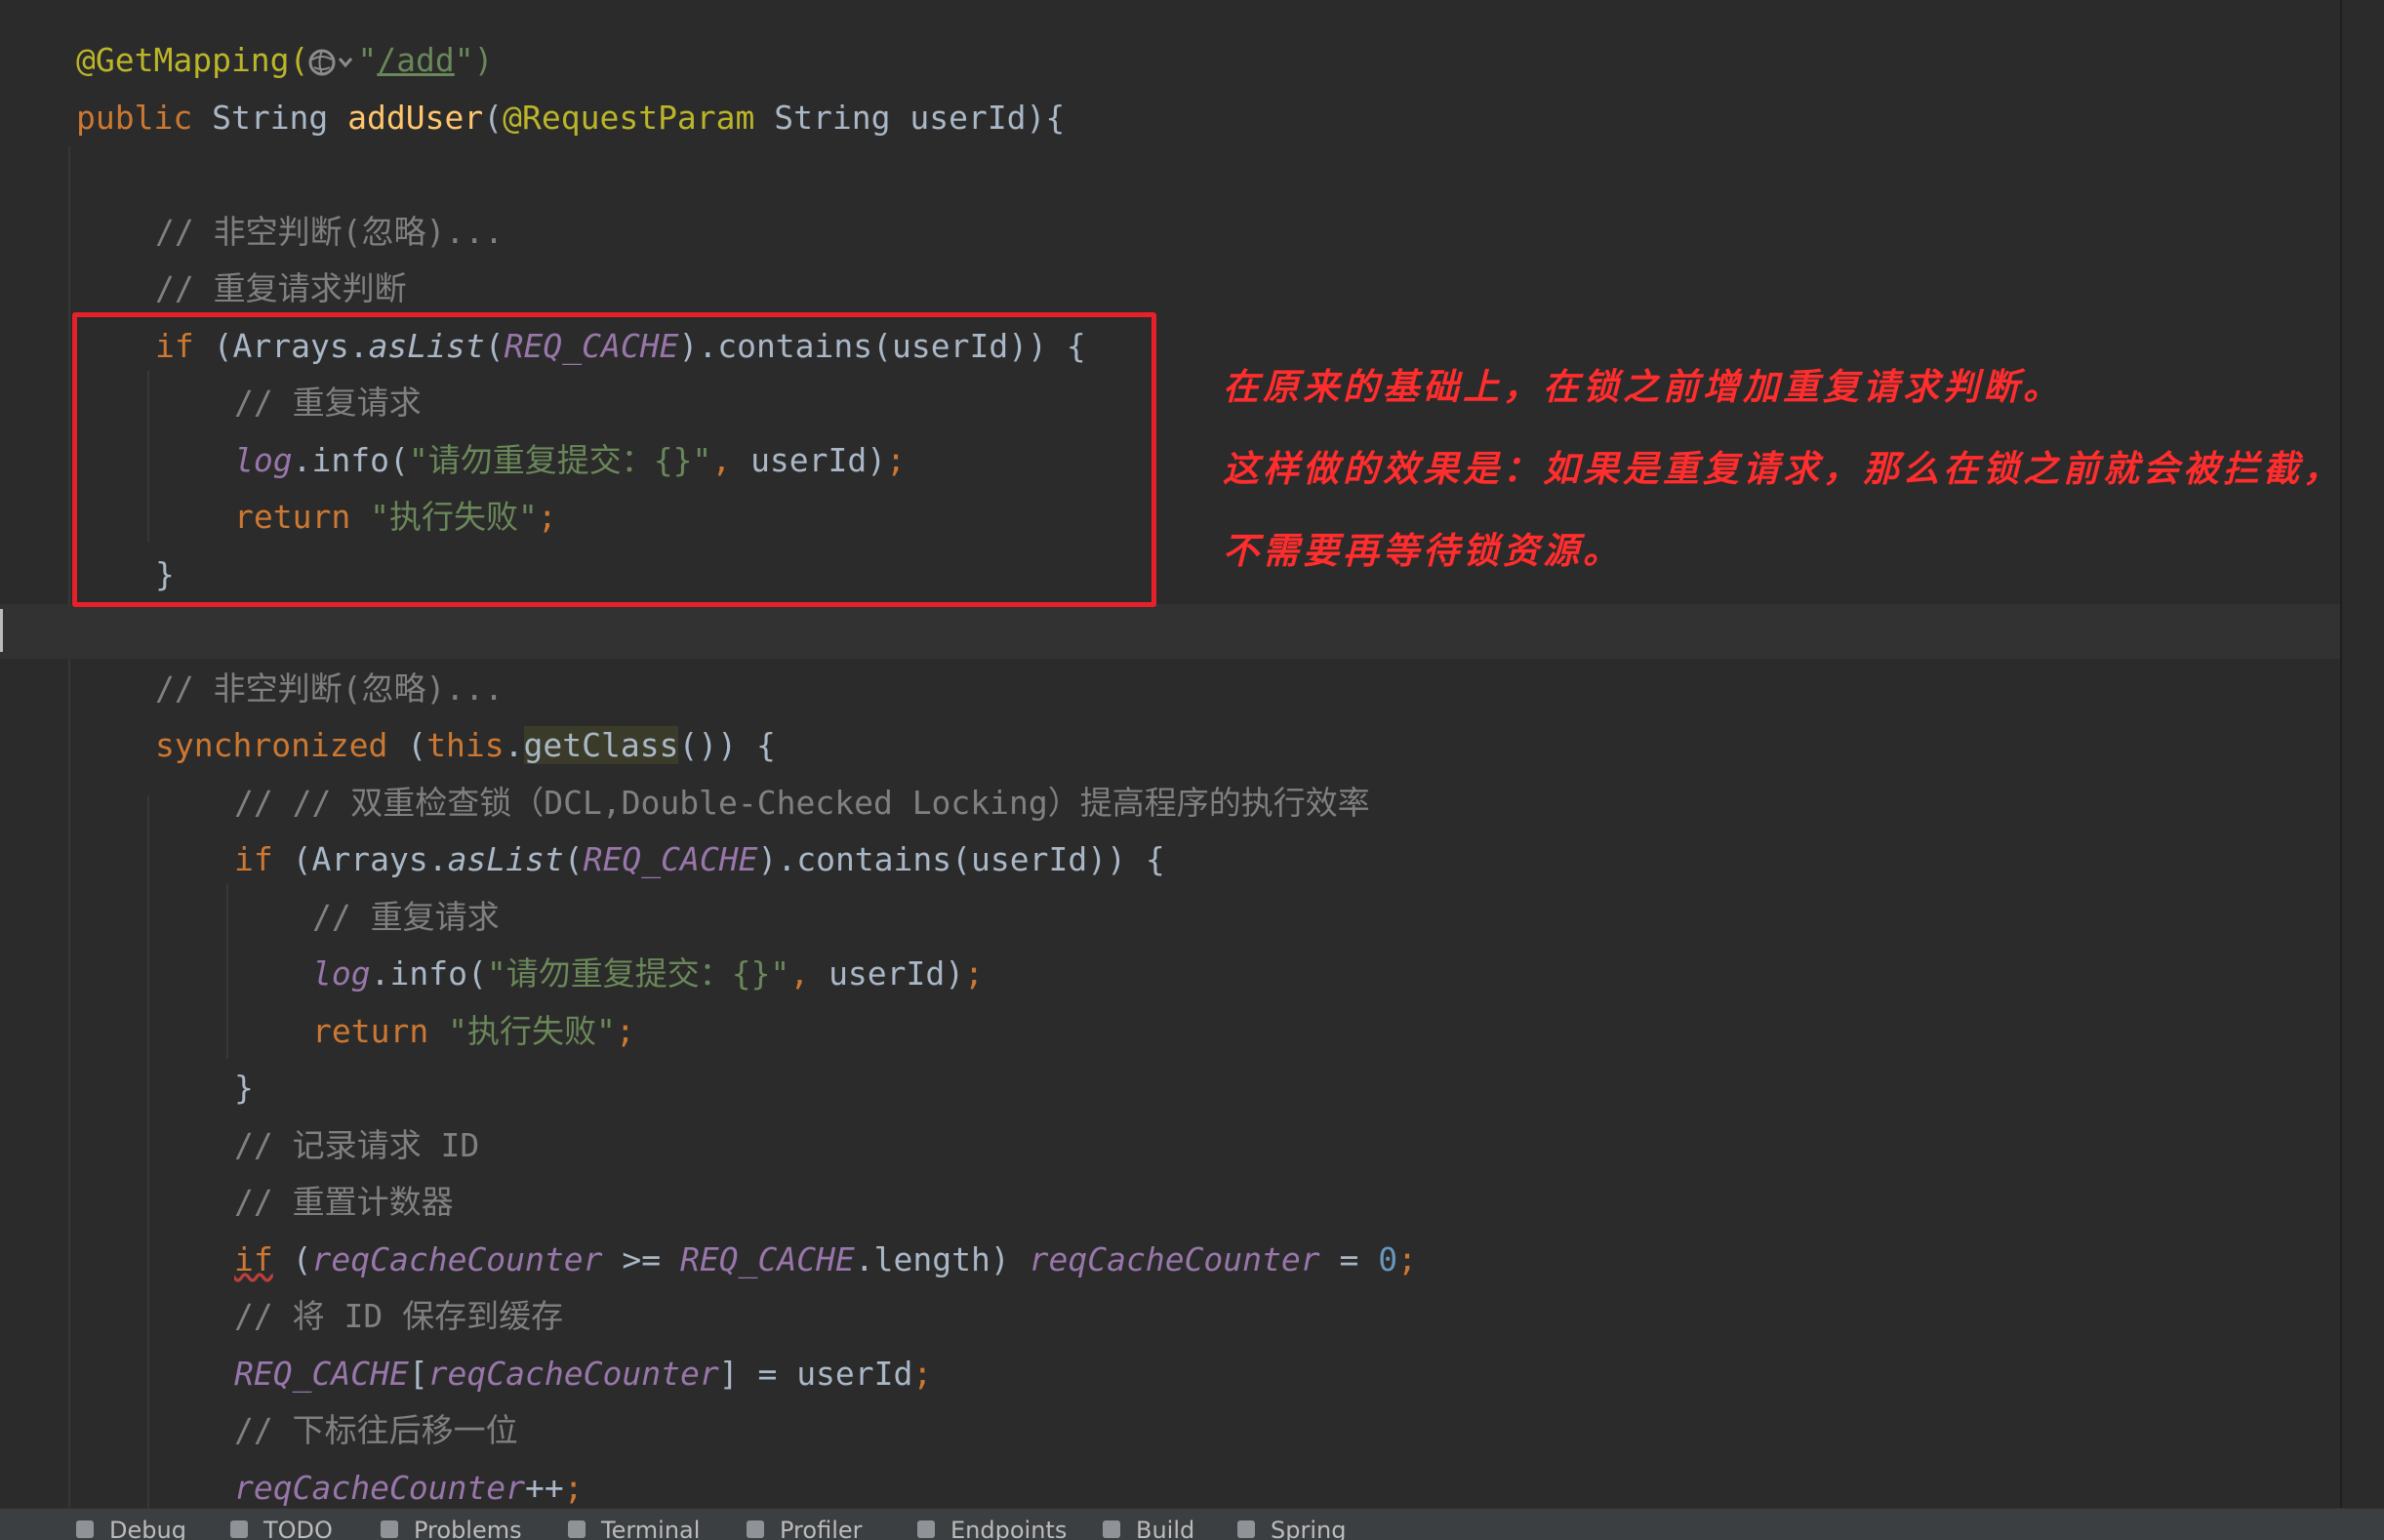 The height and width of the screenshot is (1540, 2384). Describe the element at coordinates (298, 1528) in the screenshot. I see `tool-window-label: TODO` at that location.